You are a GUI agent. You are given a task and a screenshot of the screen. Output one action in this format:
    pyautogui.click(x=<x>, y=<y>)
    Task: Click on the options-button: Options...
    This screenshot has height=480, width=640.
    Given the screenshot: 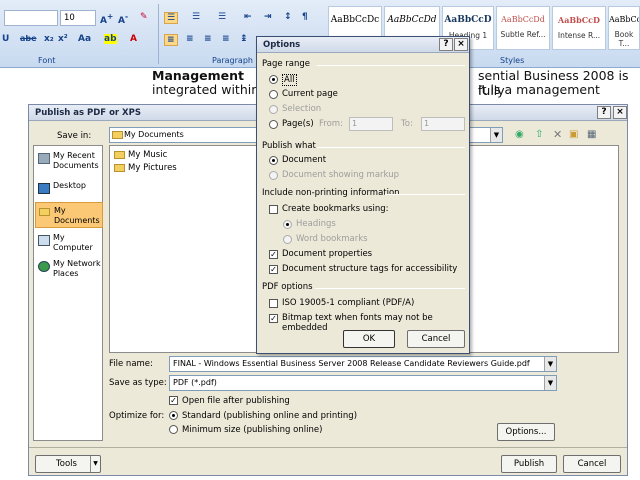 What is the action you would take?
    pyautogui.click(x=526, y=432)
    